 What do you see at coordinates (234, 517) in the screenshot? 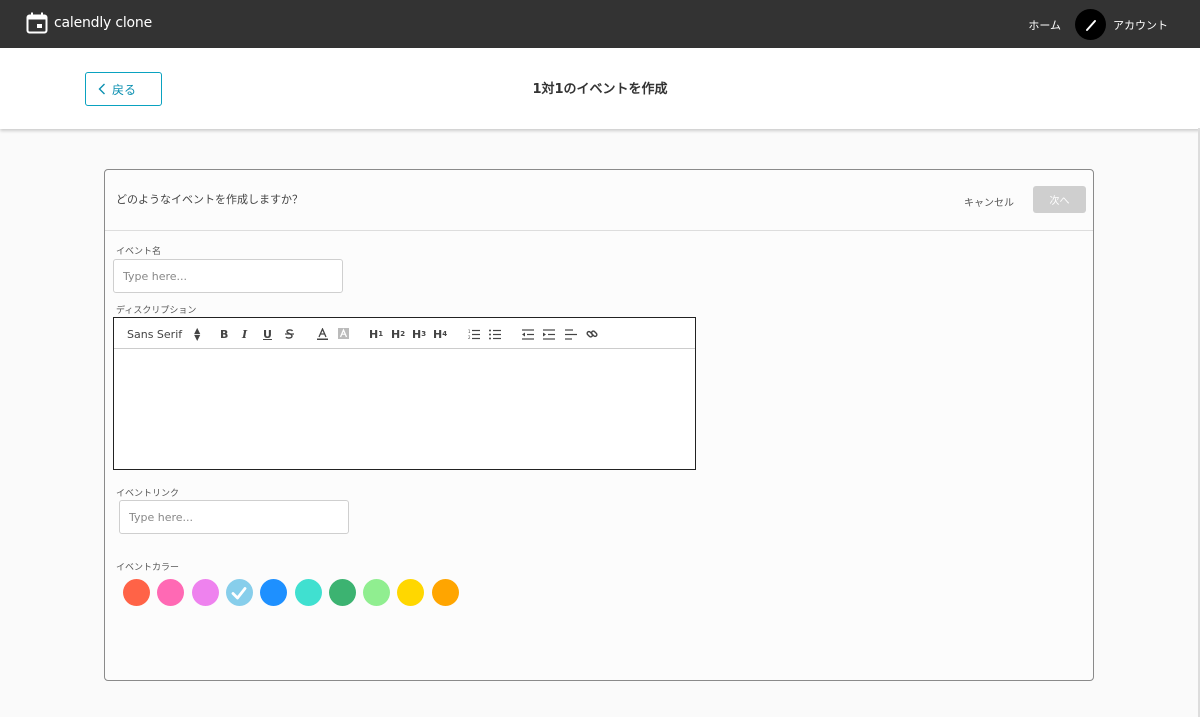
I see `event-link-input` at bounding box center [234, 517].